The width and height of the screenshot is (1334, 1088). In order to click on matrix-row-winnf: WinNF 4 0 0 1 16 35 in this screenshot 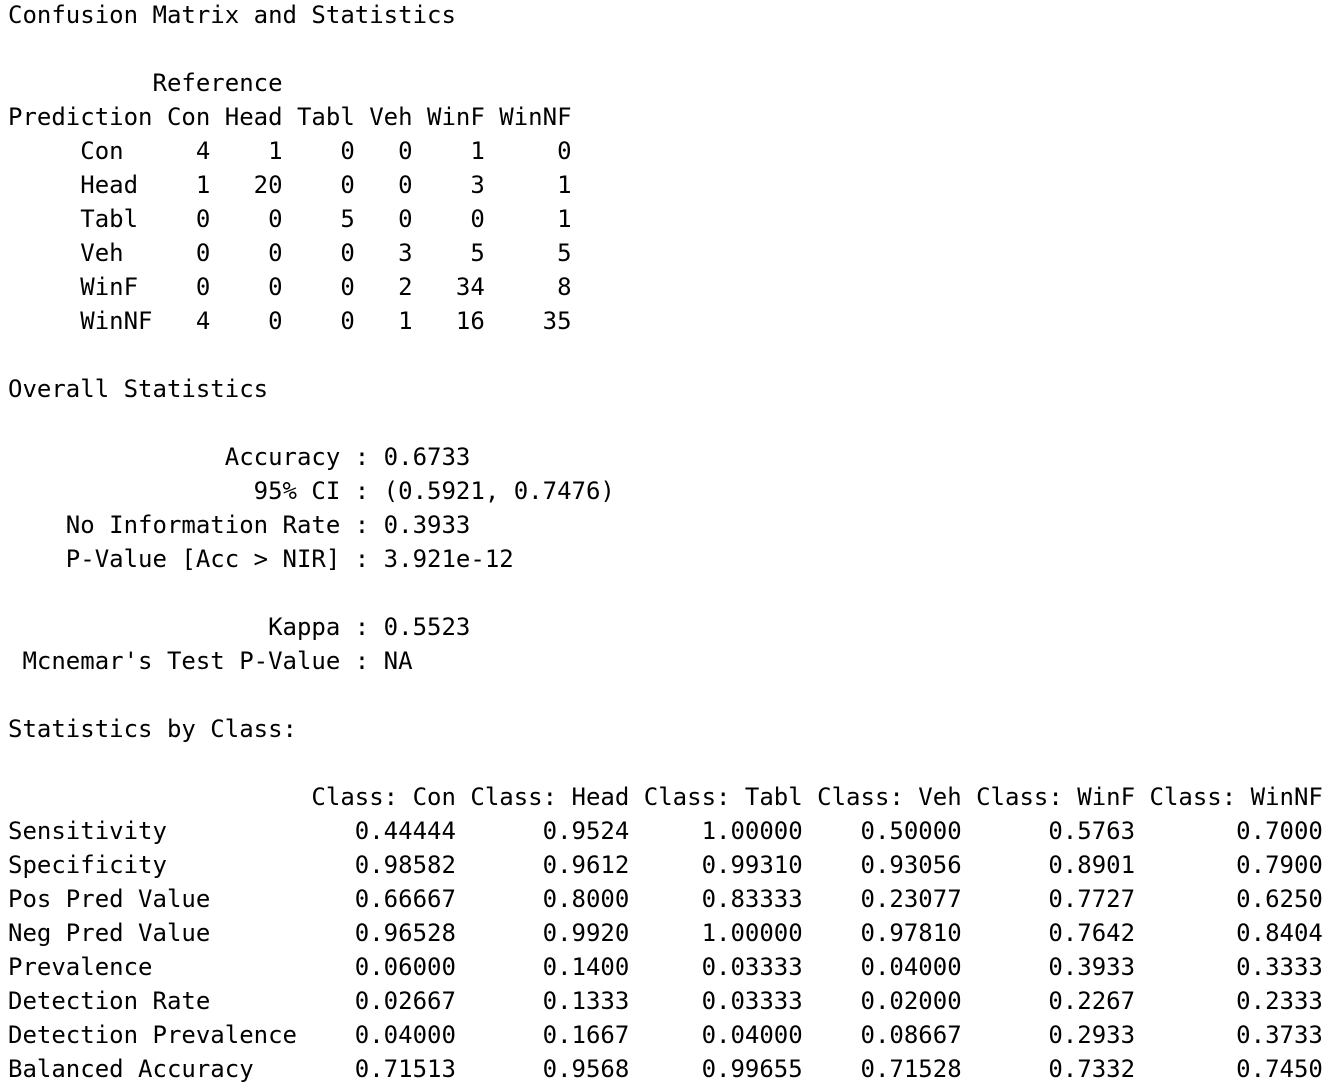, I will do `click(290, 321)`.